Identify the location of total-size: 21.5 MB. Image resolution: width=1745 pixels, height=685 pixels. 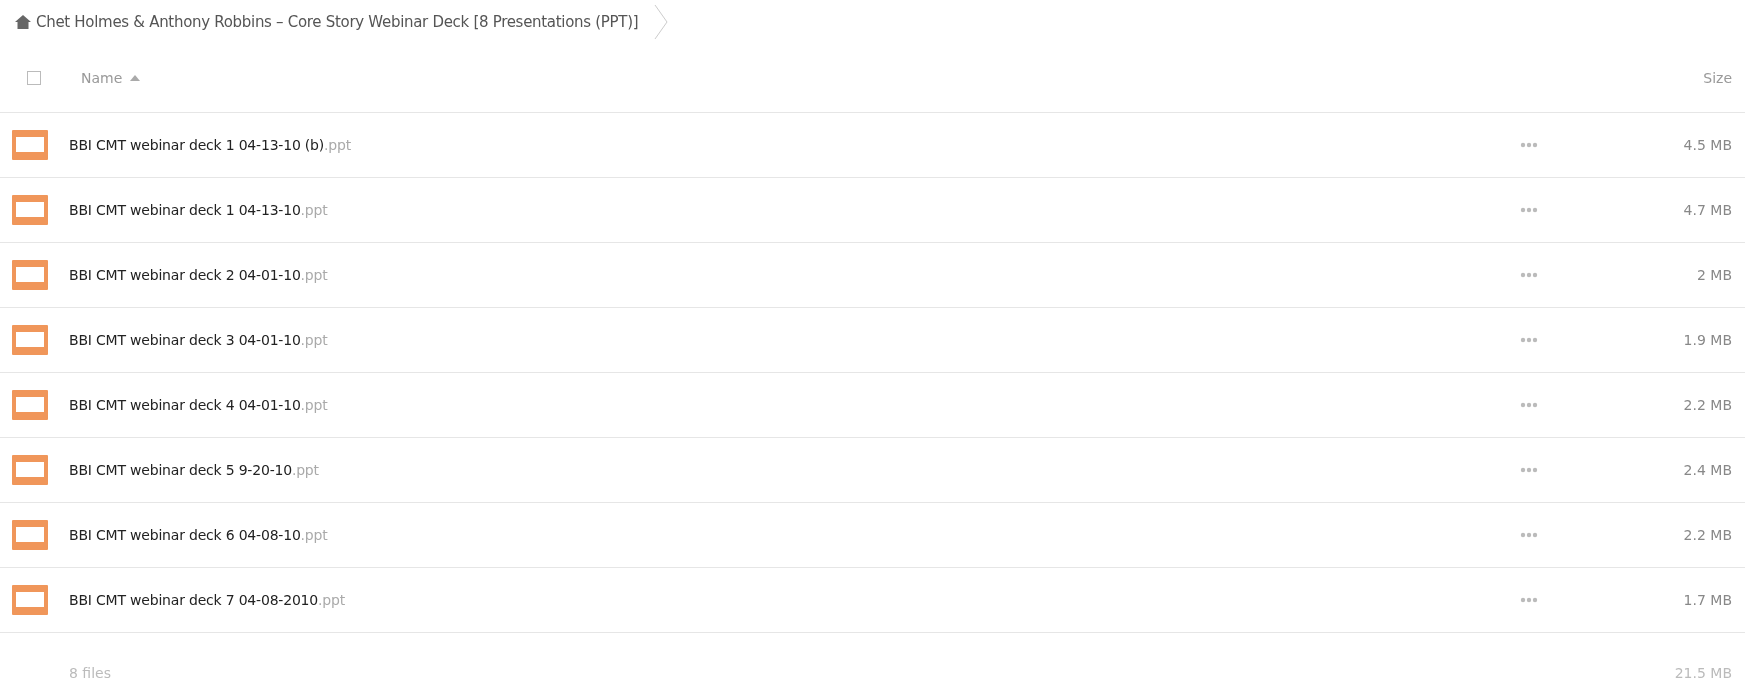
(1703, 673).